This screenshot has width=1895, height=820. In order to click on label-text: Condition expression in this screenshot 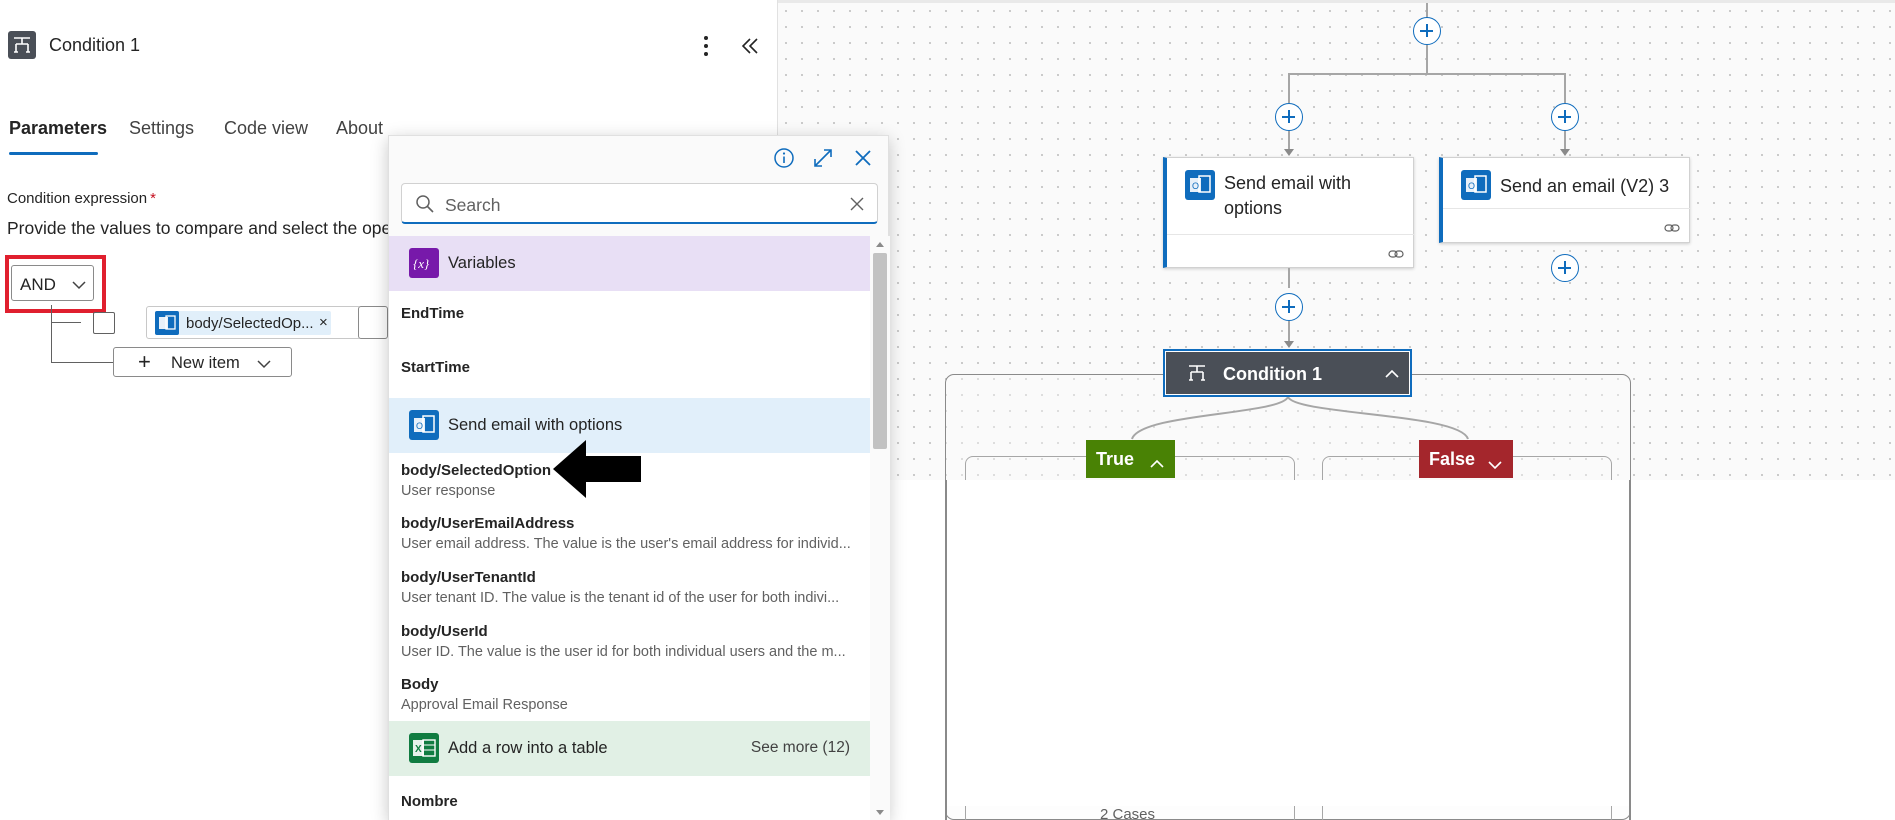, I will do `click(77, 198)`.